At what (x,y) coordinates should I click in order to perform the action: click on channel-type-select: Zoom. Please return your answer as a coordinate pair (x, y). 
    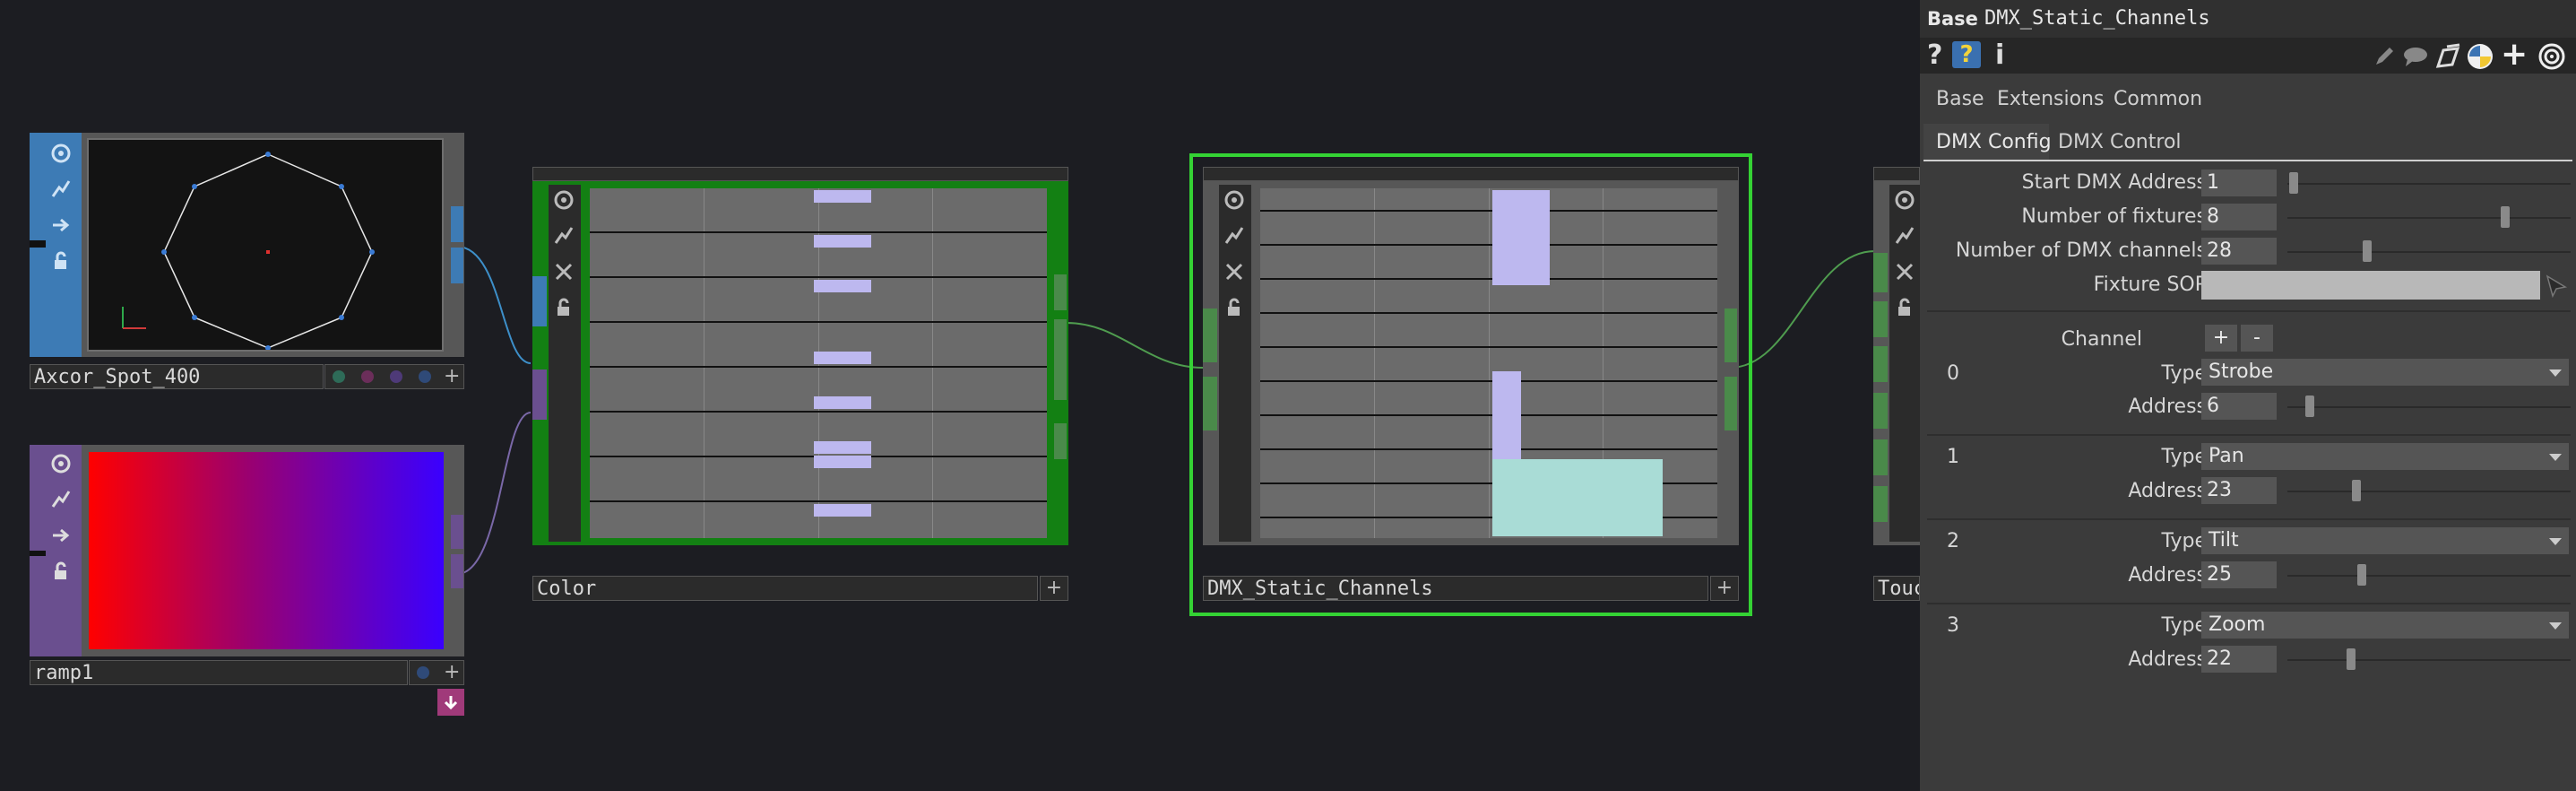
    Looking at the image, I should click on (2385, 625).